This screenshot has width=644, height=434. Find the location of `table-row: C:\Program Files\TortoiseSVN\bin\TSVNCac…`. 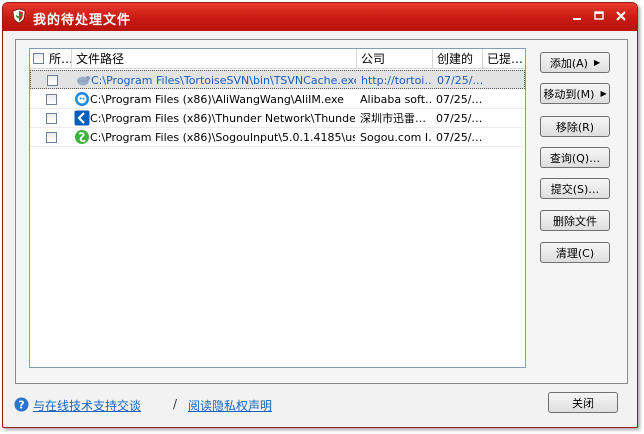

table-row: C:\Program Files\TortoiseSVN\bin\TSVNCac… is located at coordinates (277, 79).